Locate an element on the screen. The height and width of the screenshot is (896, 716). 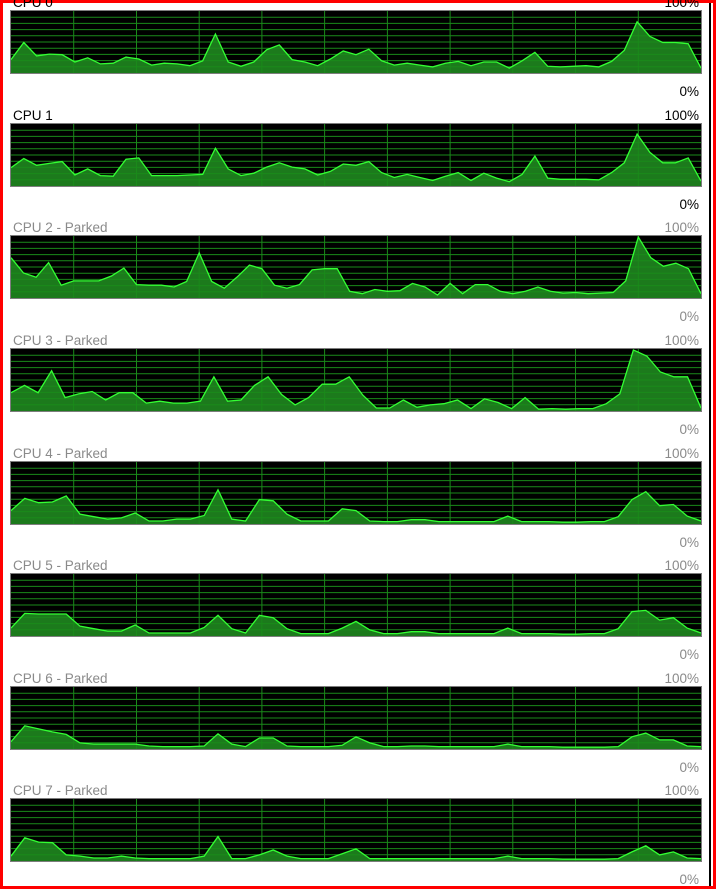
cpu-panel-3: CPU 3 - Parked 100% 0% is located at coordinates (356, 389).